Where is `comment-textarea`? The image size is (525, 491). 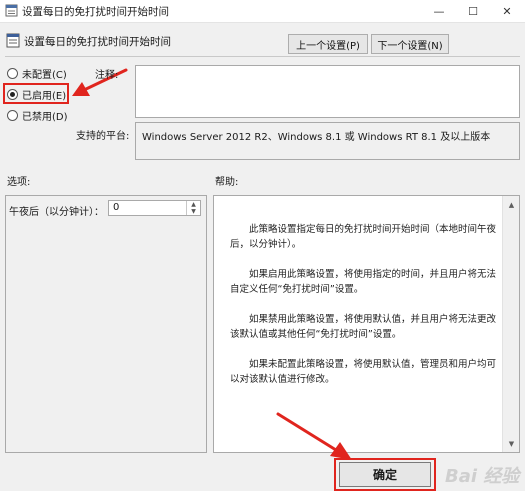 comment-textarea is located at coordinates (327, 91).